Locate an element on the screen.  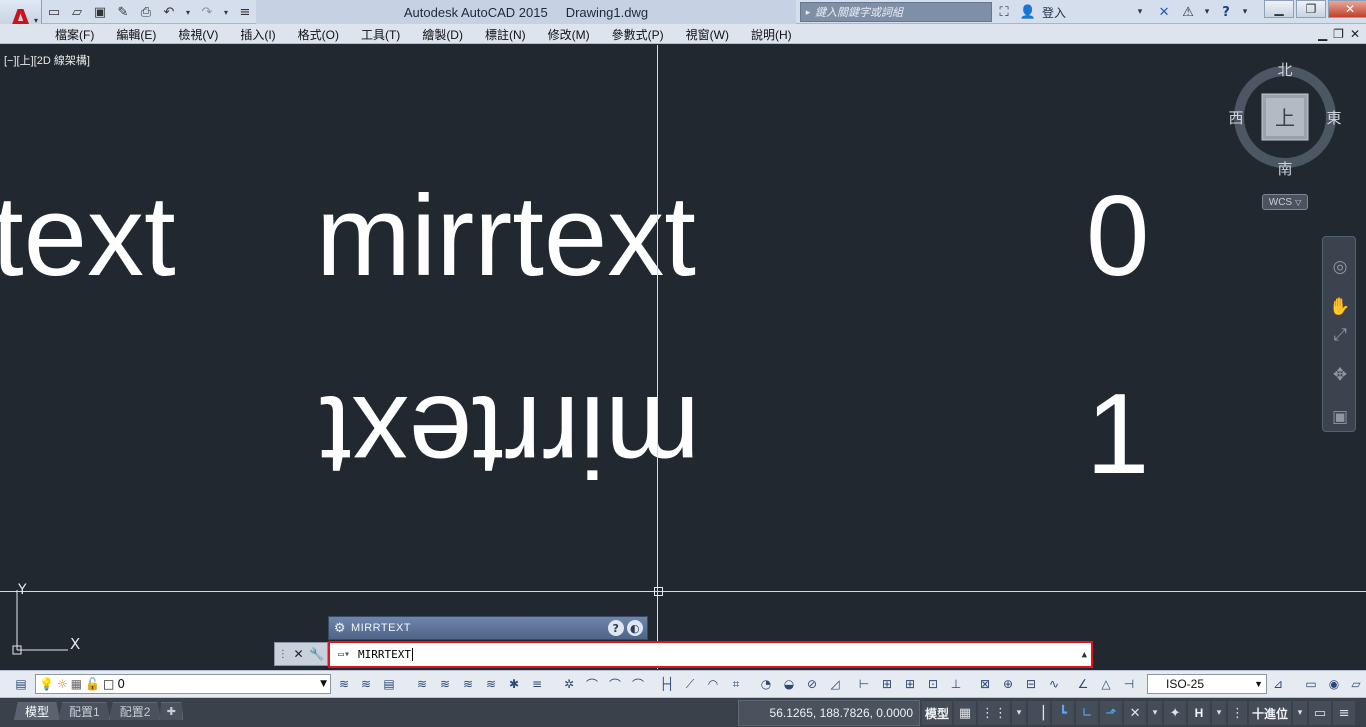
menu-dimension: 標註(N) is located at coordinates (505, 34).